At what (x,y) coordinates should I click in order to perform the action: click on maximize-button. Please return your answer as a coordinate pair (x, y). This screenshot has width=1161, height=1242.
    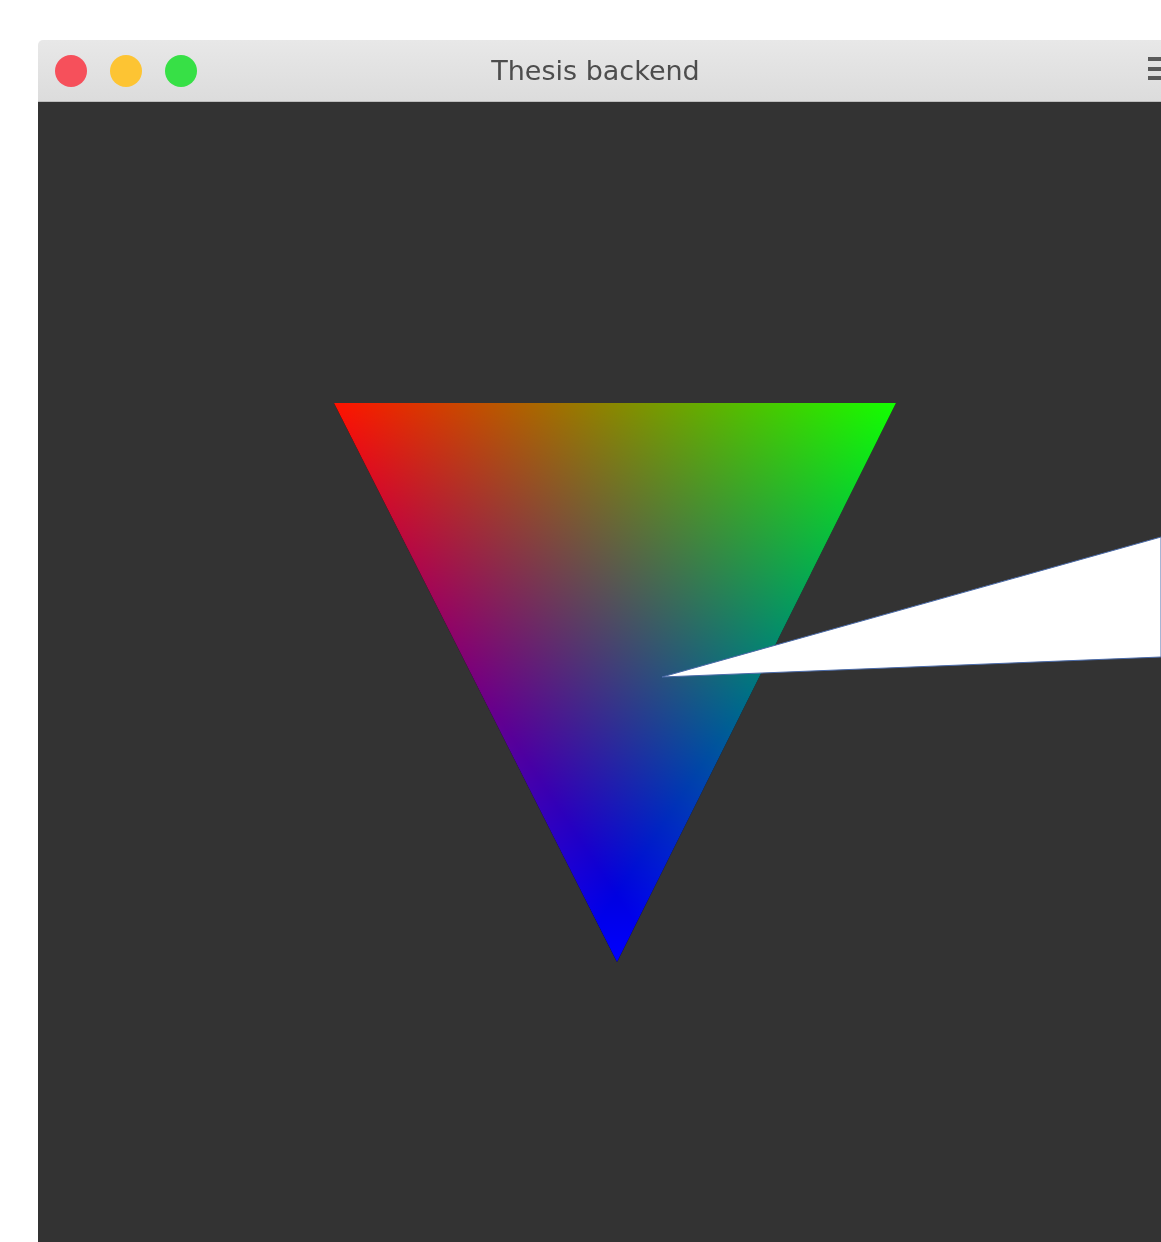
    Looking at the image, I should click on (181, 70).